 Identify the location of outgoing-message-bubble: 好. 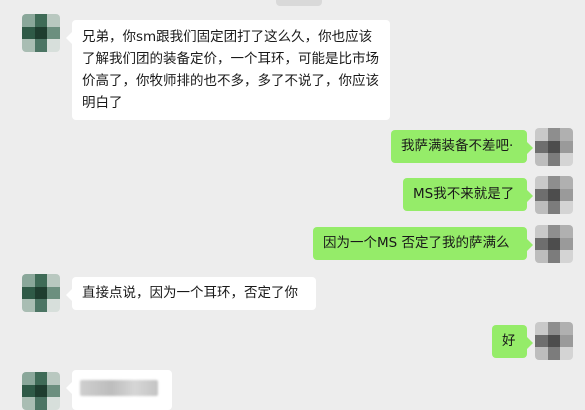
(512, 341).